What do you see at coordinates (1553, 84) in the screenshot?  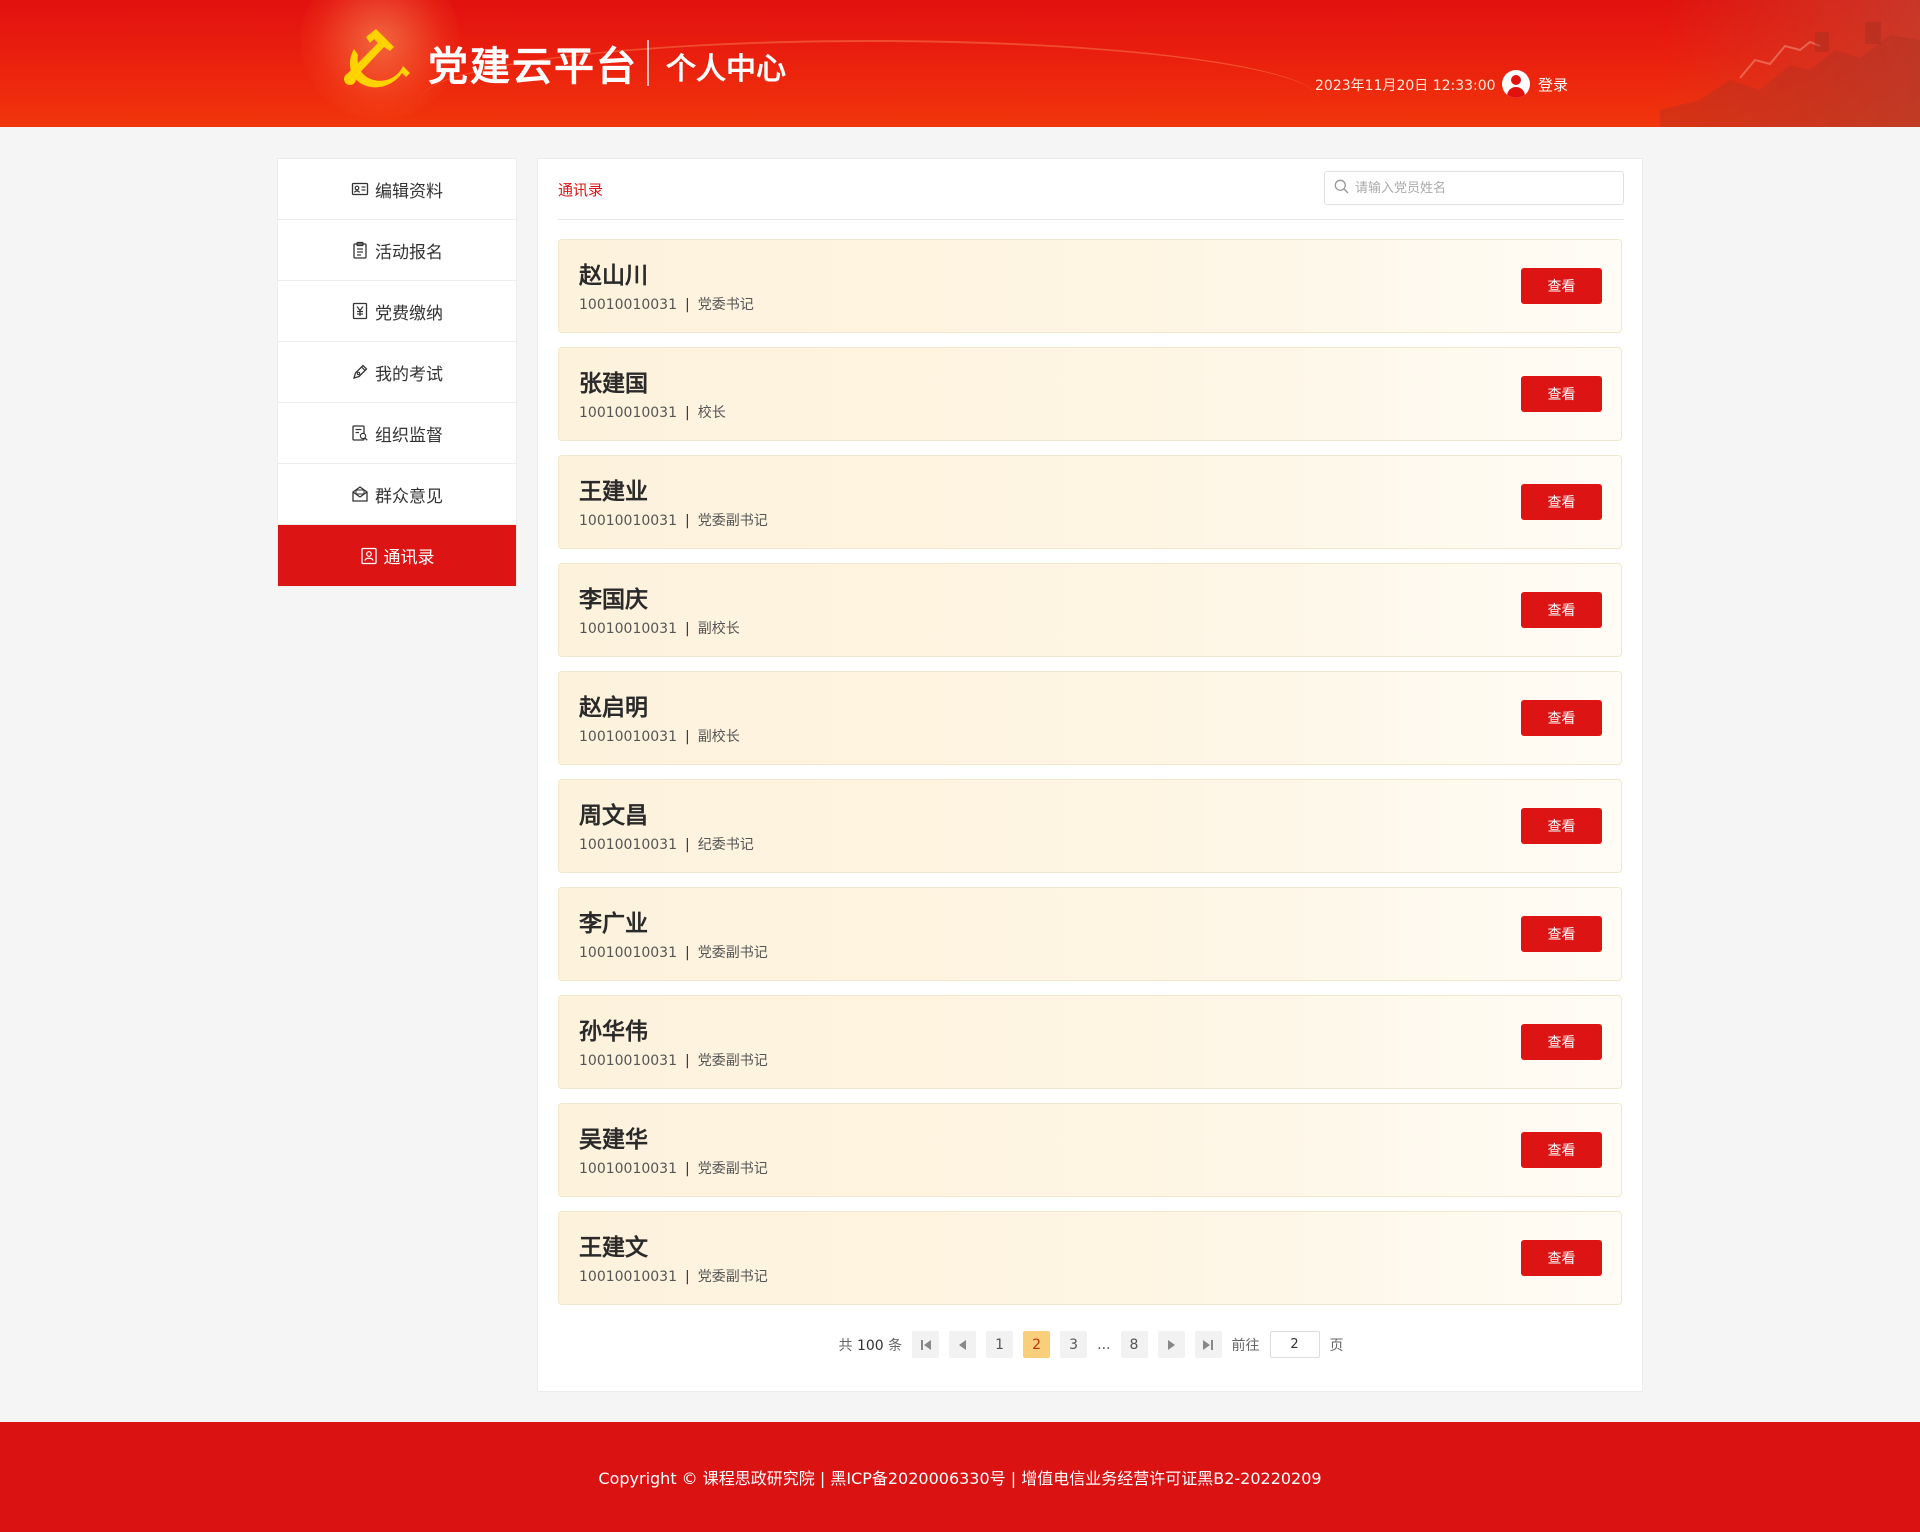 I see `login-label: 登录` at bounding box center [1553, 84].